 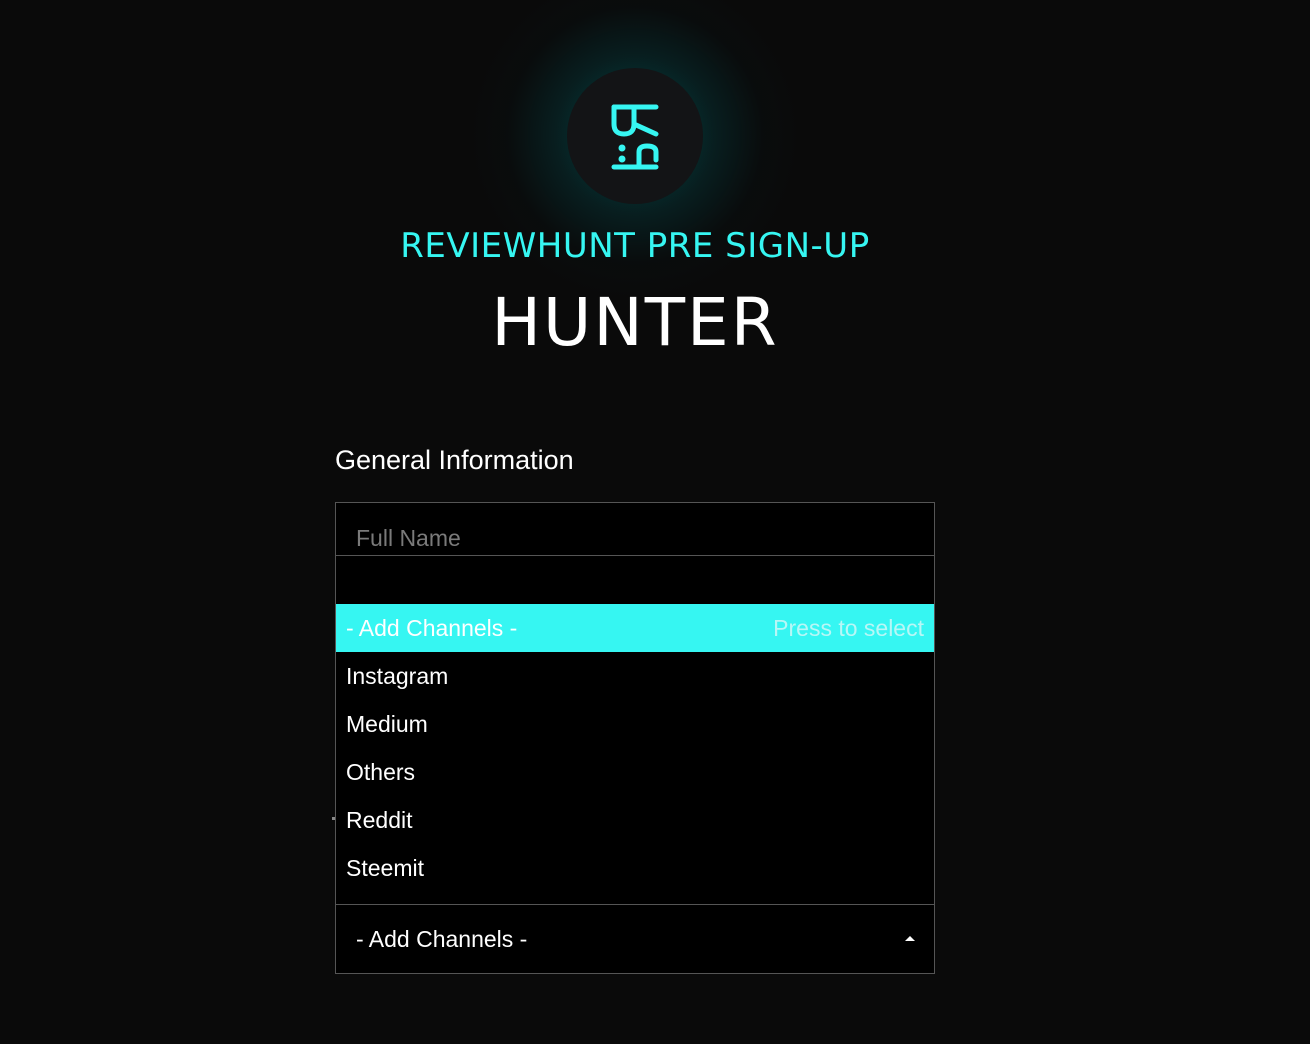 I want to click on page-subtitle: REVIEWHUNT PRE SIGN-UP, so click(x=635, y=246).